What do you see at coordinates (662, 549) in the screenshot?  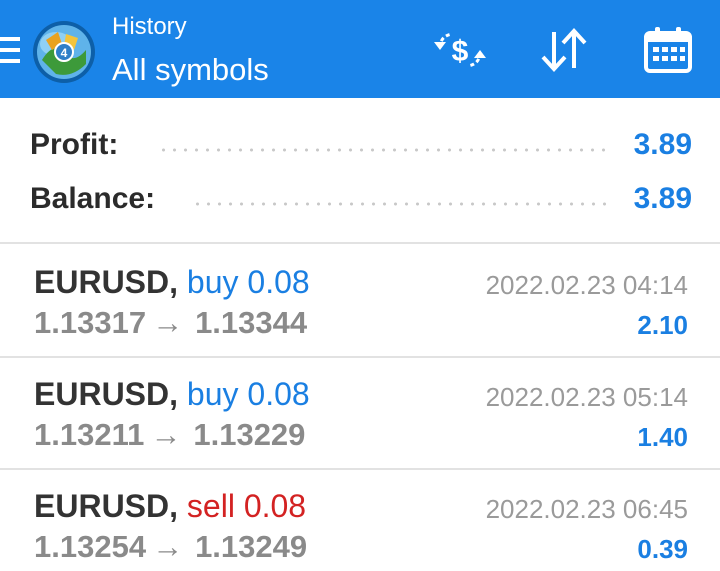 I see `deal-profit: 0.39` at bounding box center [662, 549].